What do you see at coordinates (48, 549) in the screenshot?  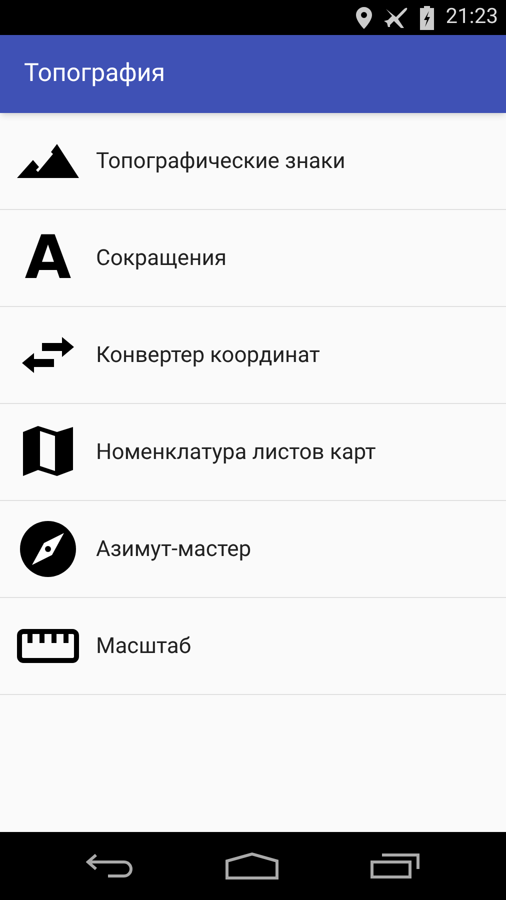 I see `compass-icon` at bounding box center [48, 549].